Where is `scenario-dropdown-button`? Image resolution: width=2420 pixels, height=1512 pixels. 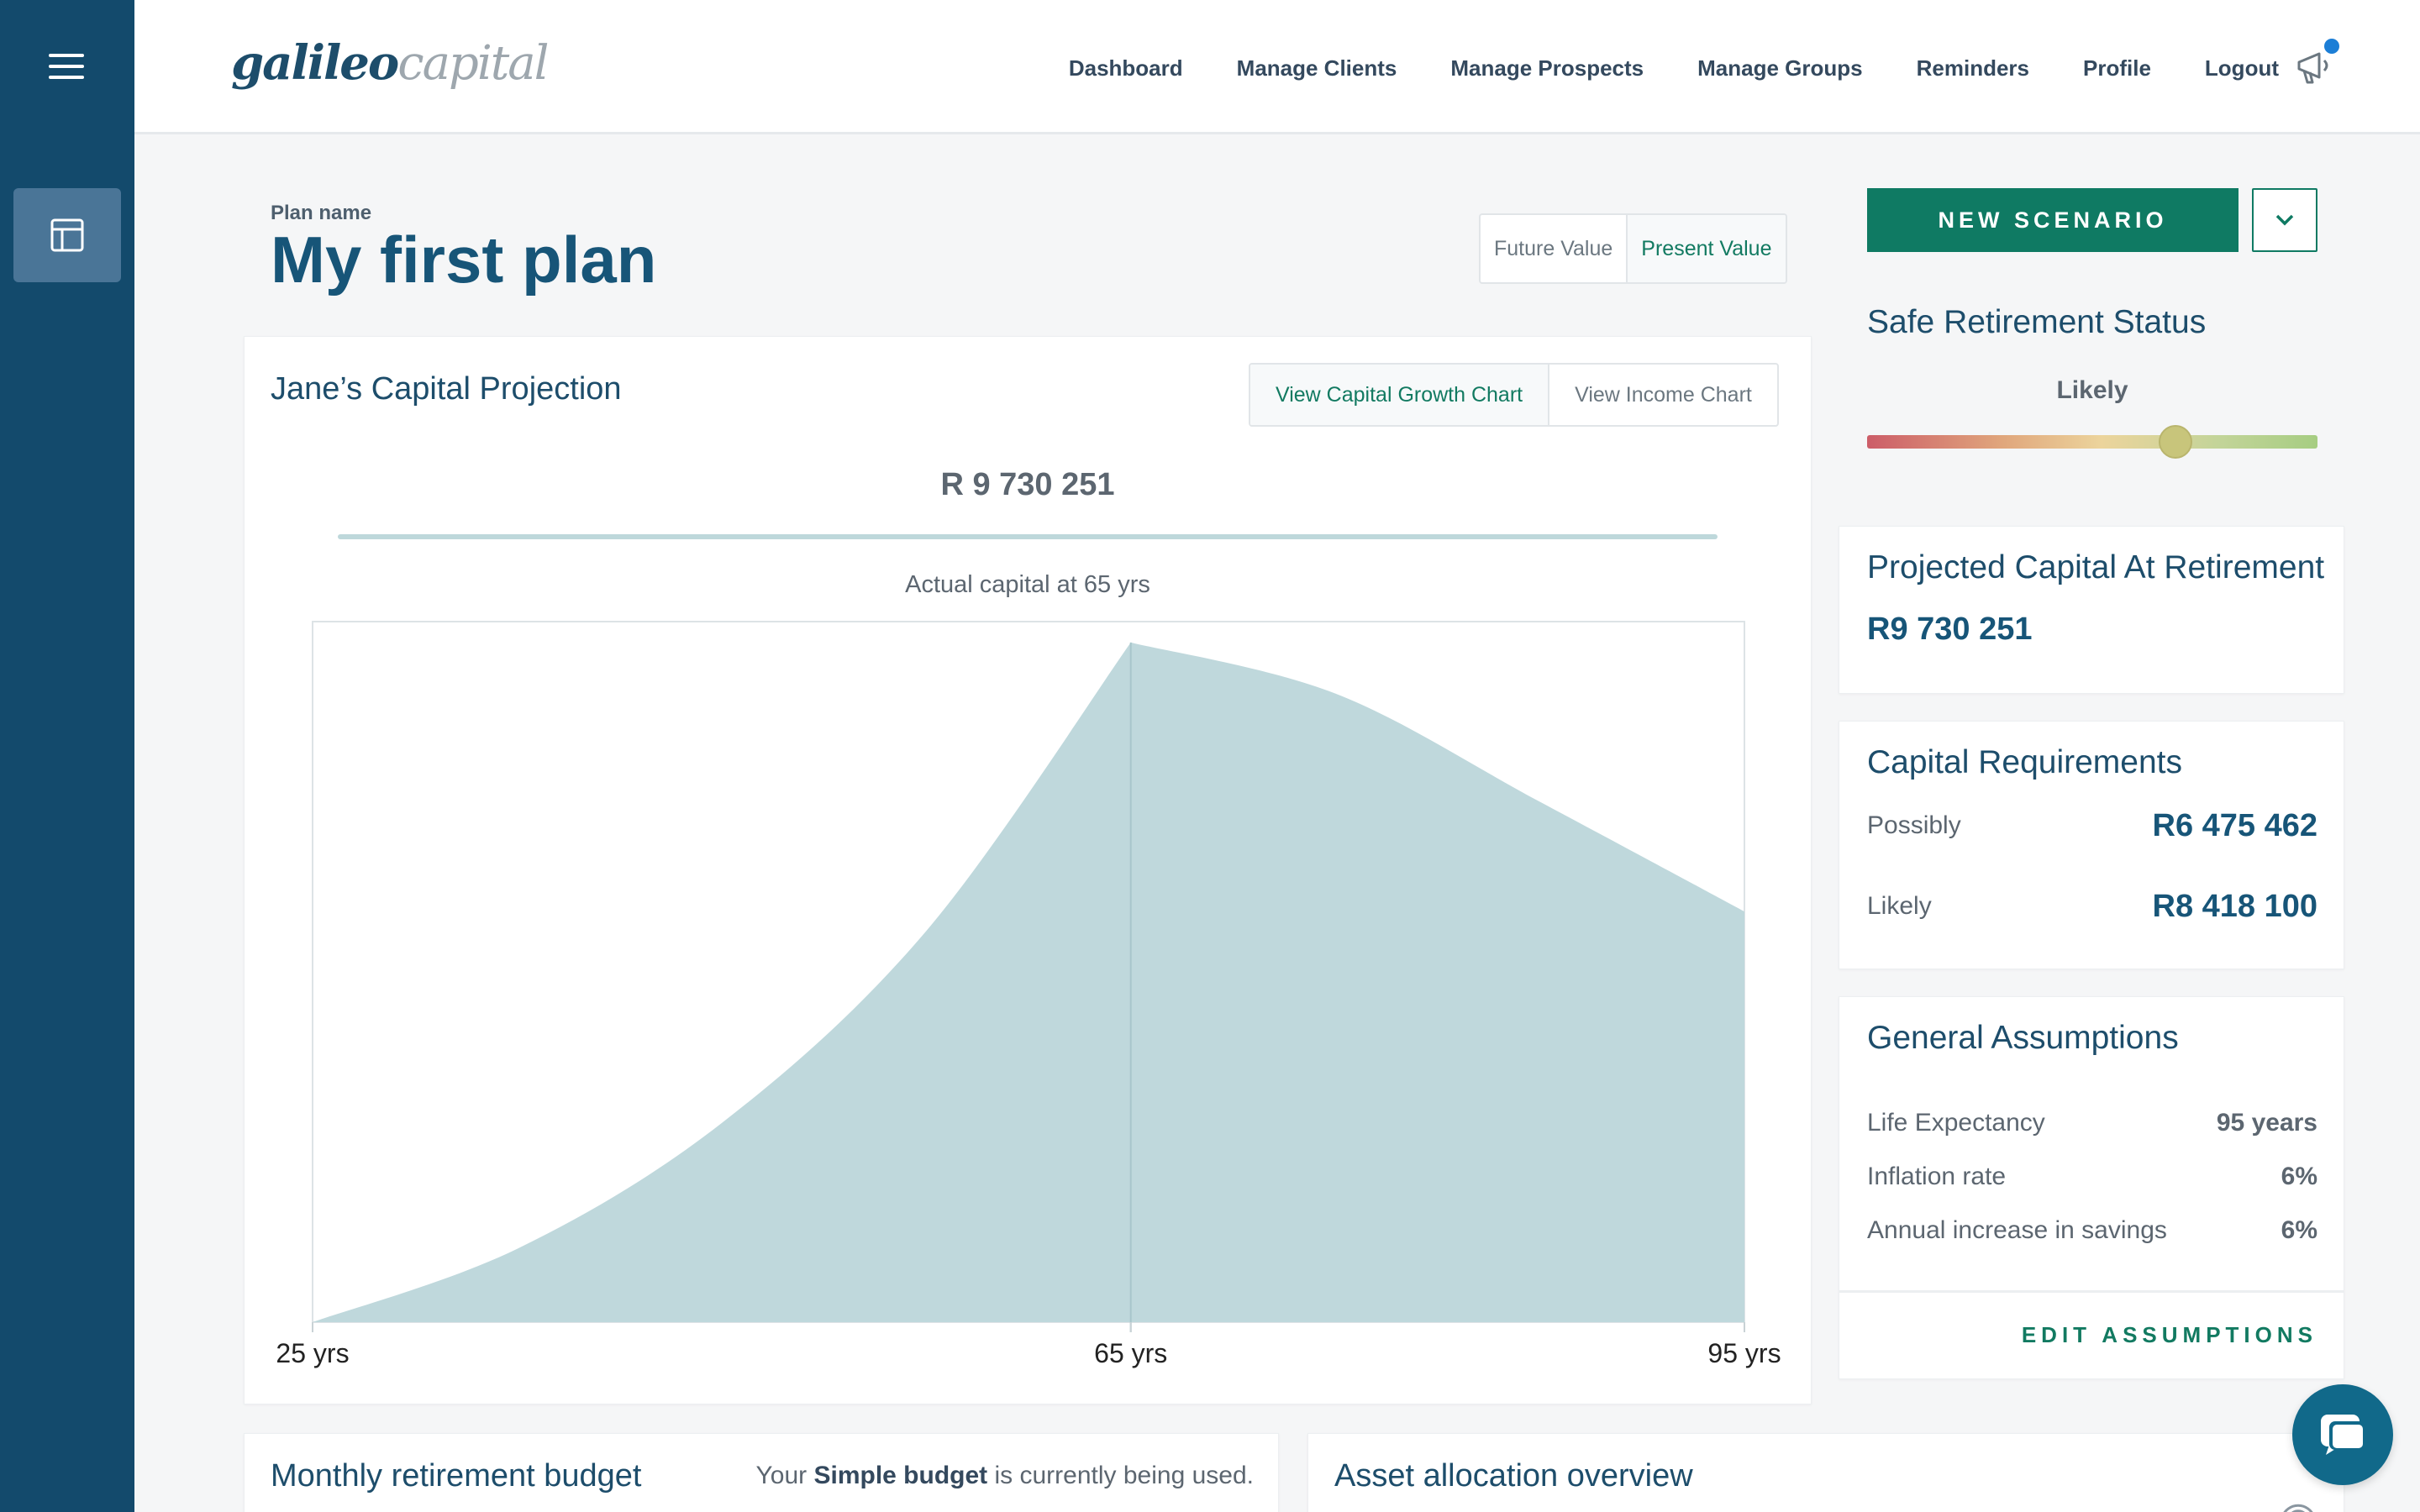 scenario-dropdown-button is located at coordinates (2284, 220).